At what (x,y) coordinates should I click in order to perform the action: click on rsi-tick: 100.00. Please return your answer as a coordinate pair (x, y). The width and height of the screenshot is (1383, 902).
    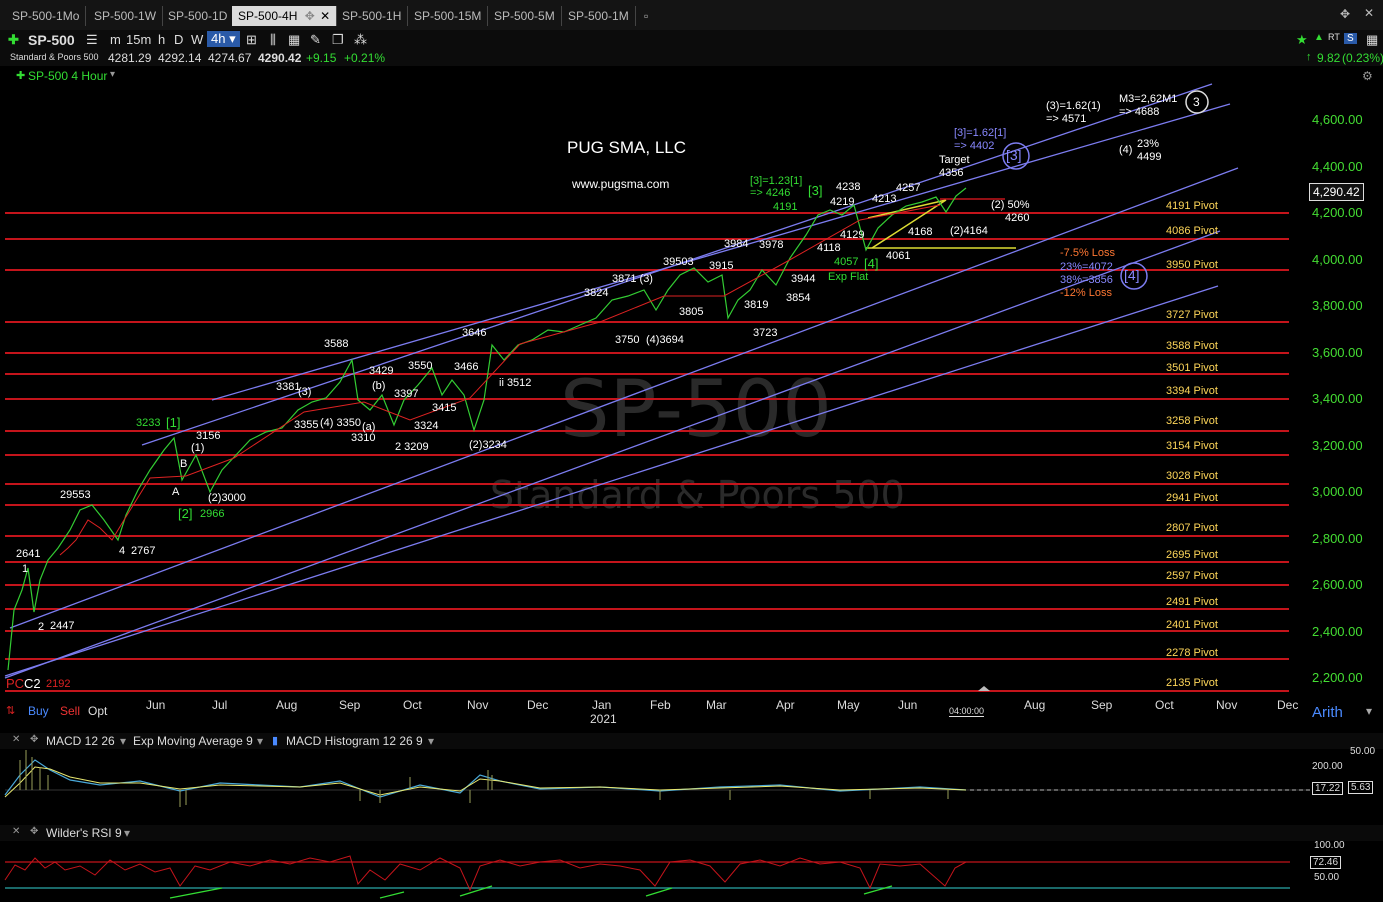
    Looking at the image, I should click on (1329, 845).